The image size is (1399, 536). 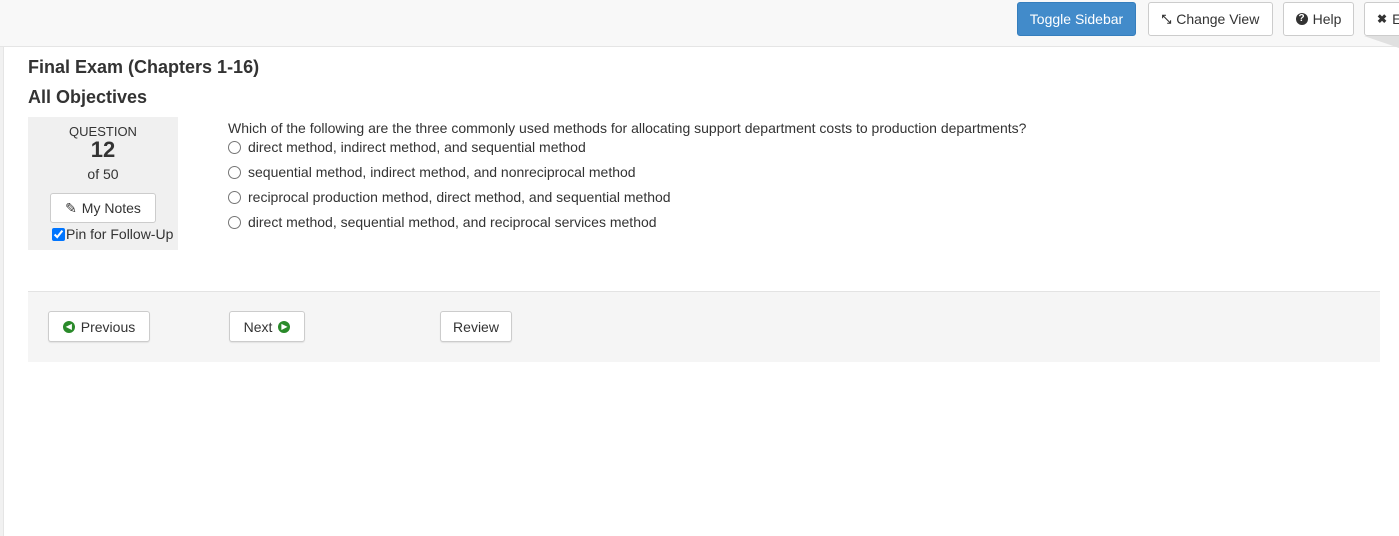 I want to click on pin-follow-up-checkbox, so click(x=58, y=234).